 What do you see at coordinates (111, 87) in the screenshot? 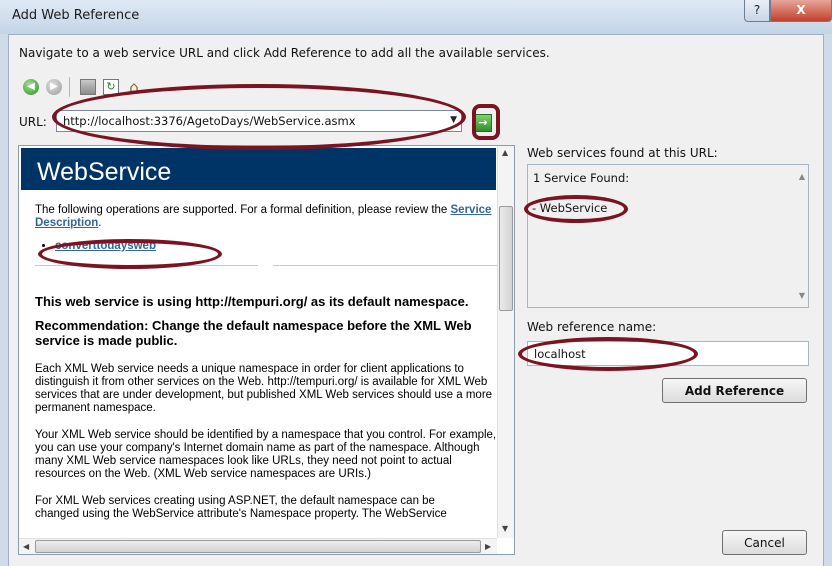
I see `refresh-icon: ↻` at bounding box center [111, 87].